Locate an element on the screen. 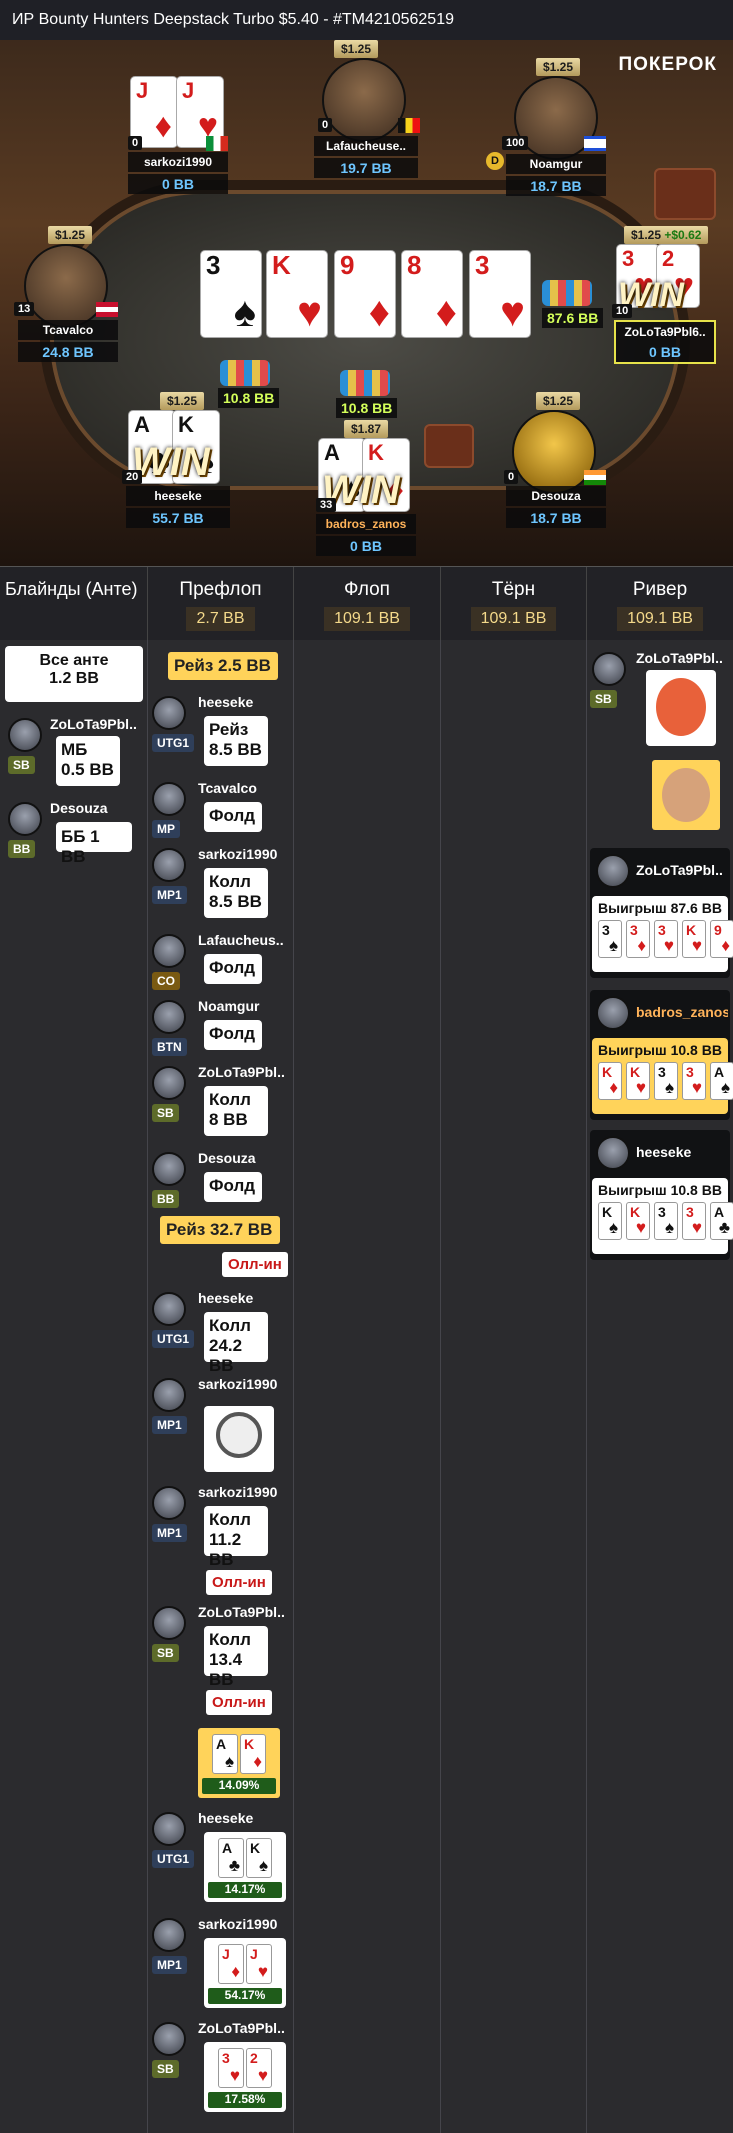  win-panel: ZoLoTa9Pbl.. Выигрыш 87.6 BB 3 ♠ 3 ♦ 3 ♥ K ♥ 9 ♦ is located at coordinates (661, 913).